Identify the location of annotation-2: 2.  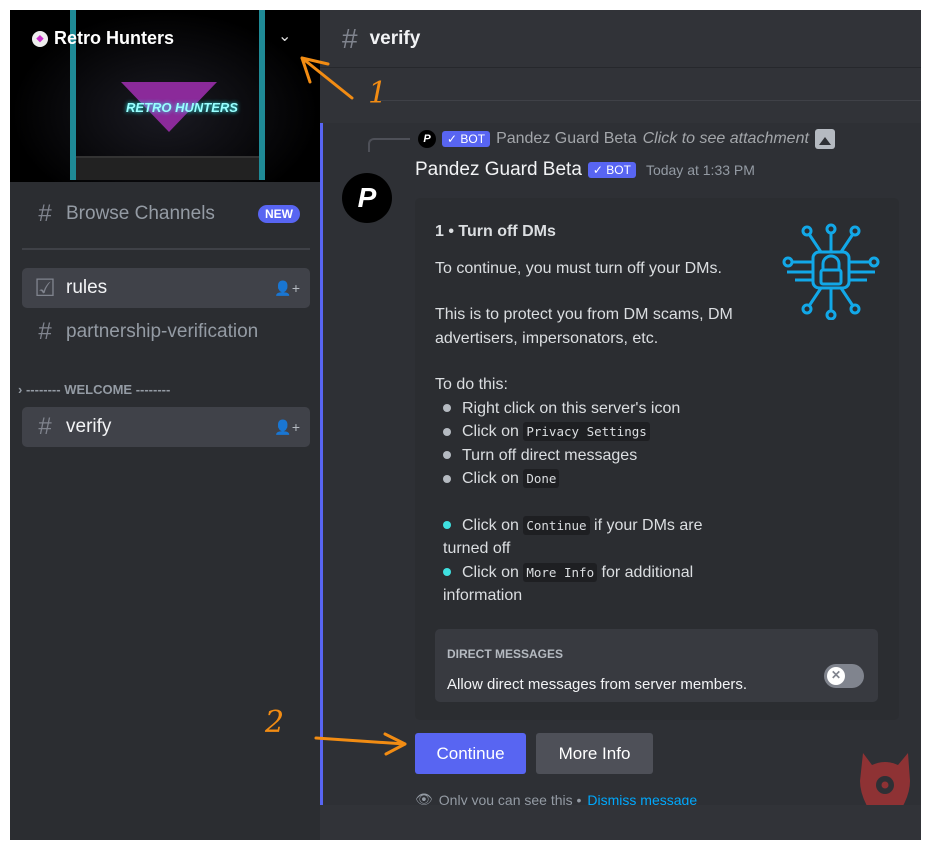
(275, 722).